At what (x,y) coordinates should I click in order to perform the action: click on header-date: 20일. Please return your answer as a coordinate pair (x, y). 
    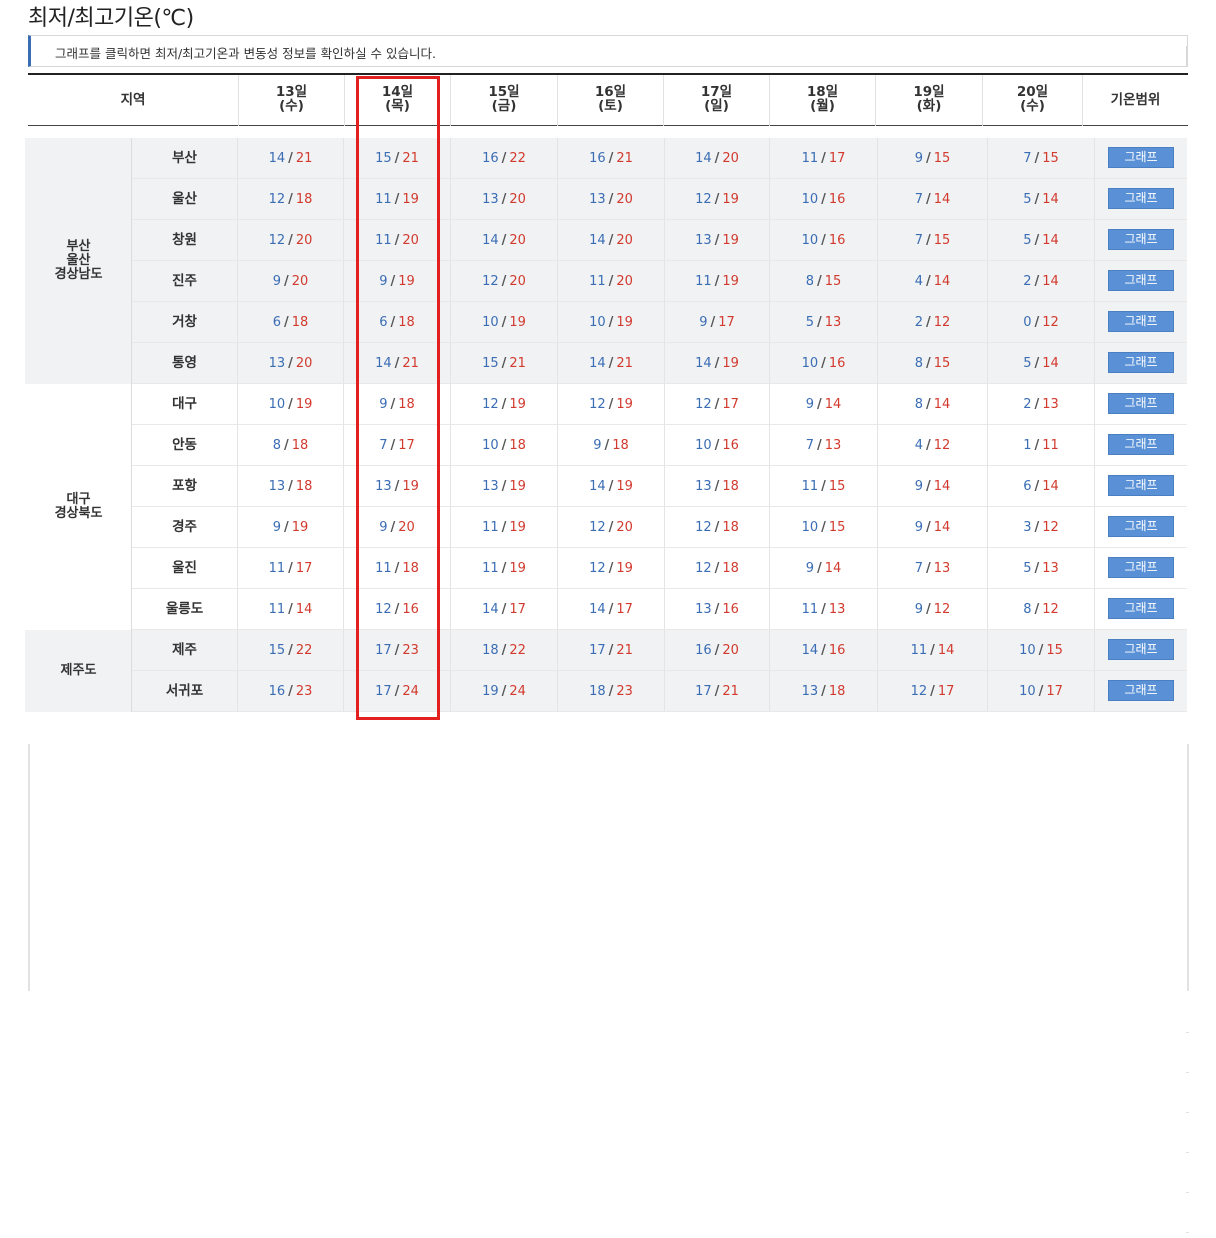
    Looking at the image, I should click on (1032, 92).